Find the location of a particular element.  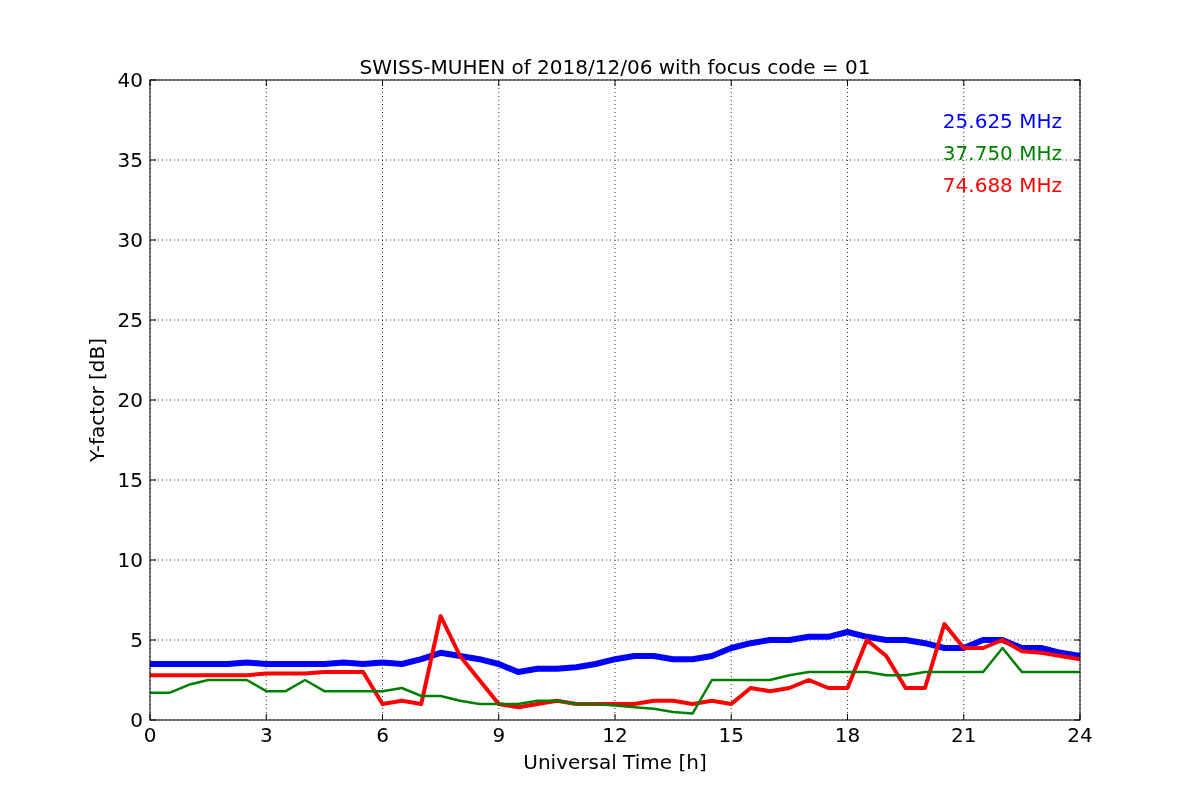

tick-label: 3 is located at coordinates (266, 735).